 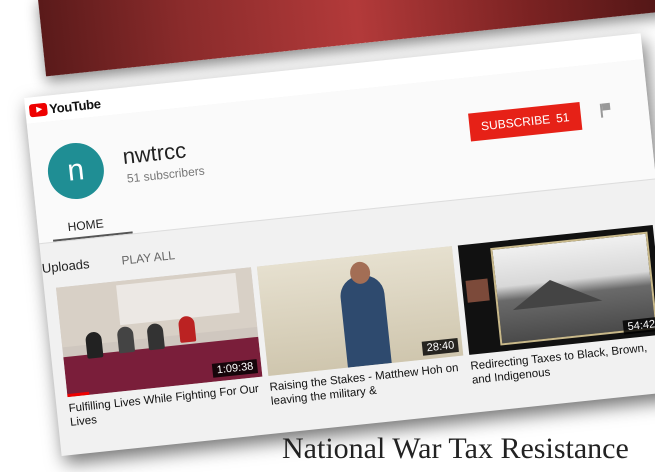 I want to click on play-all-button: PLAY ALL, so click(x=148, y=258).